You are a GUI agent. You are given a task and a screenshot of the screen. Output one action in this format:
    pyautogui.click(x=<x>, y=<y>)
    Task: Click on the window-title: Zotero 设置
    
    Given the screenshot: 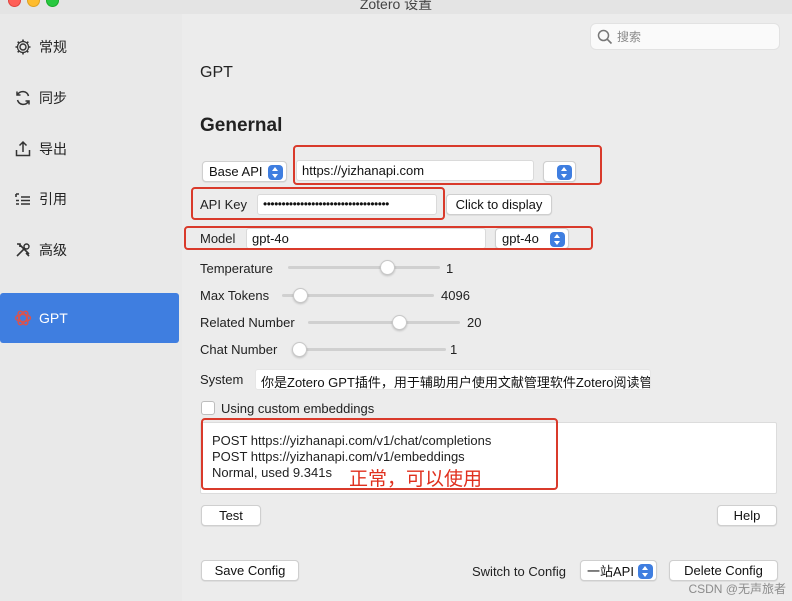 What is the action you would take?
    pyautogui.click(x=396, y=6)
    